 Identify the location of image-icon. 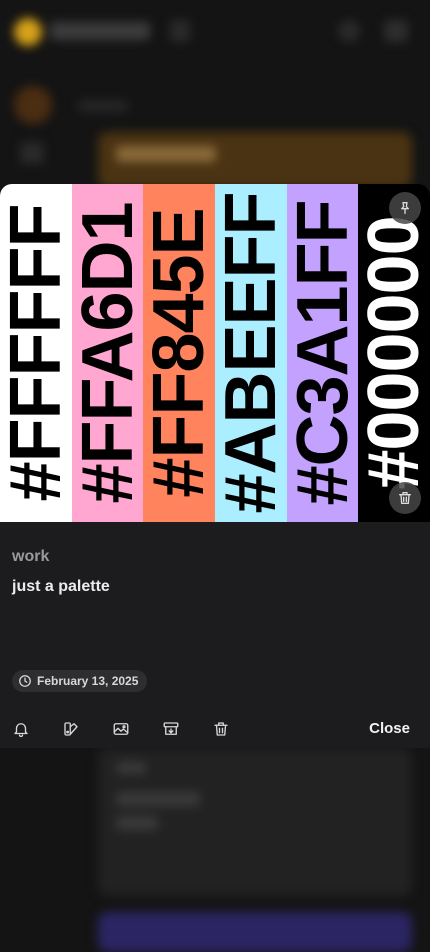
(121, 729).